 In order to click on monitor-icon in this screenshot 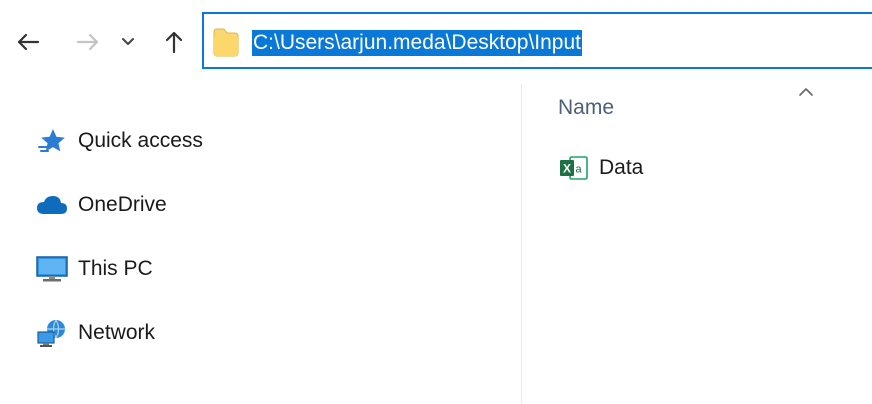, I will do `click(52, 269)`.